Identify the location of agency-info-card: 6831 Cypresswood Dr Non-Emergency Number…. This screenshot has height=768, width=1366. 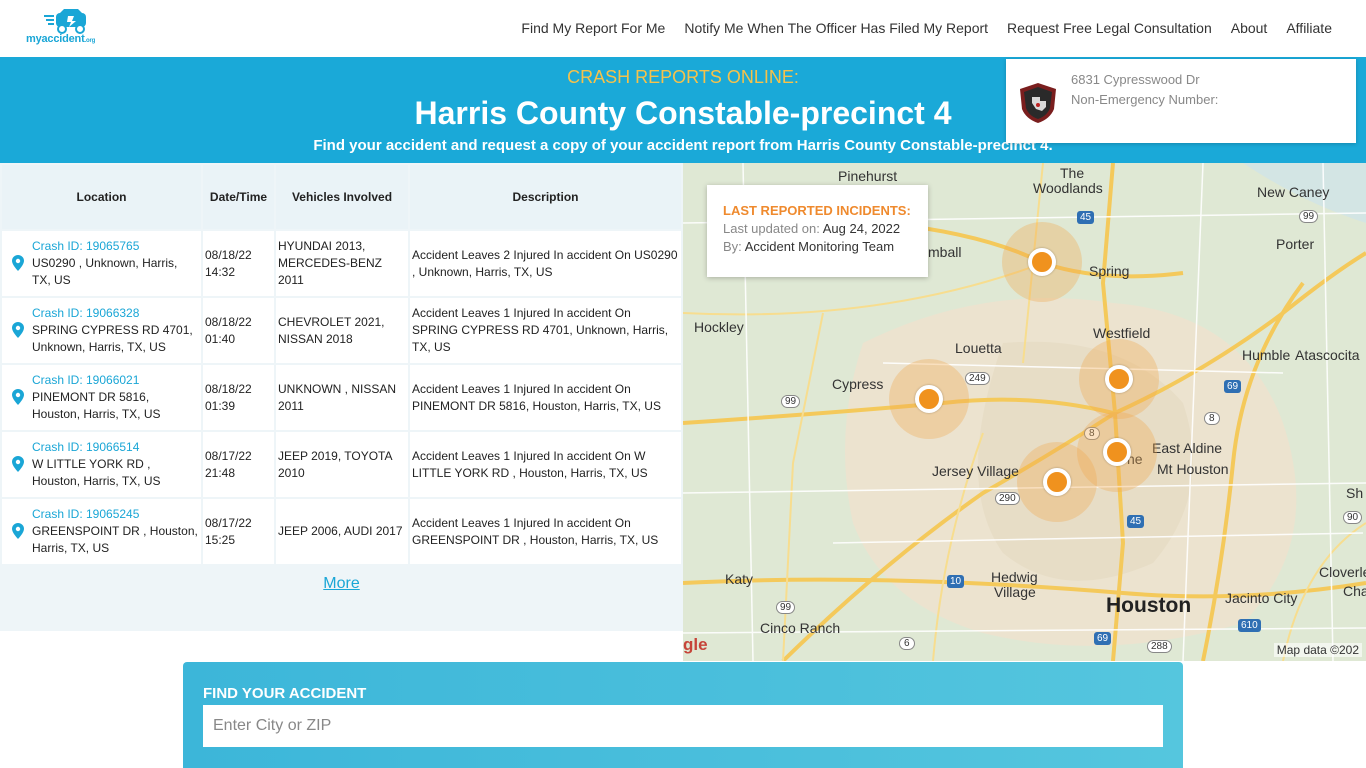
(1181, 101).